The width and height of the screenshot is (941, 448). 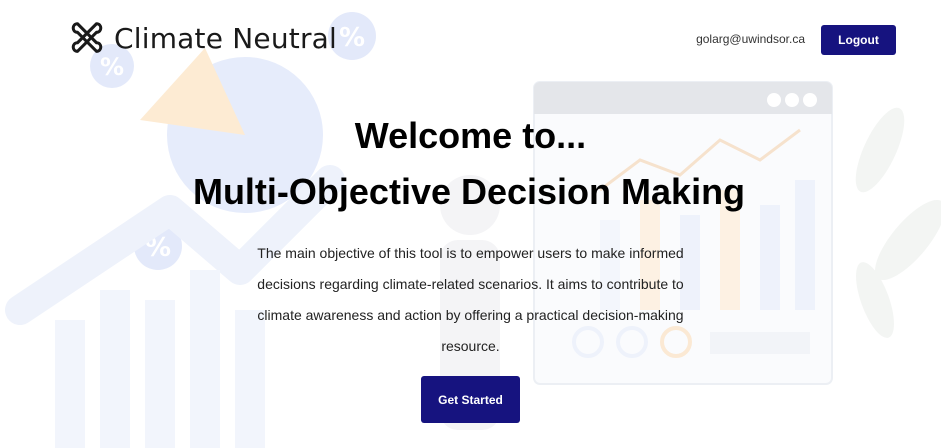 I want to click on brand-logo: Climate Neutral, so click(x=202, y=38).